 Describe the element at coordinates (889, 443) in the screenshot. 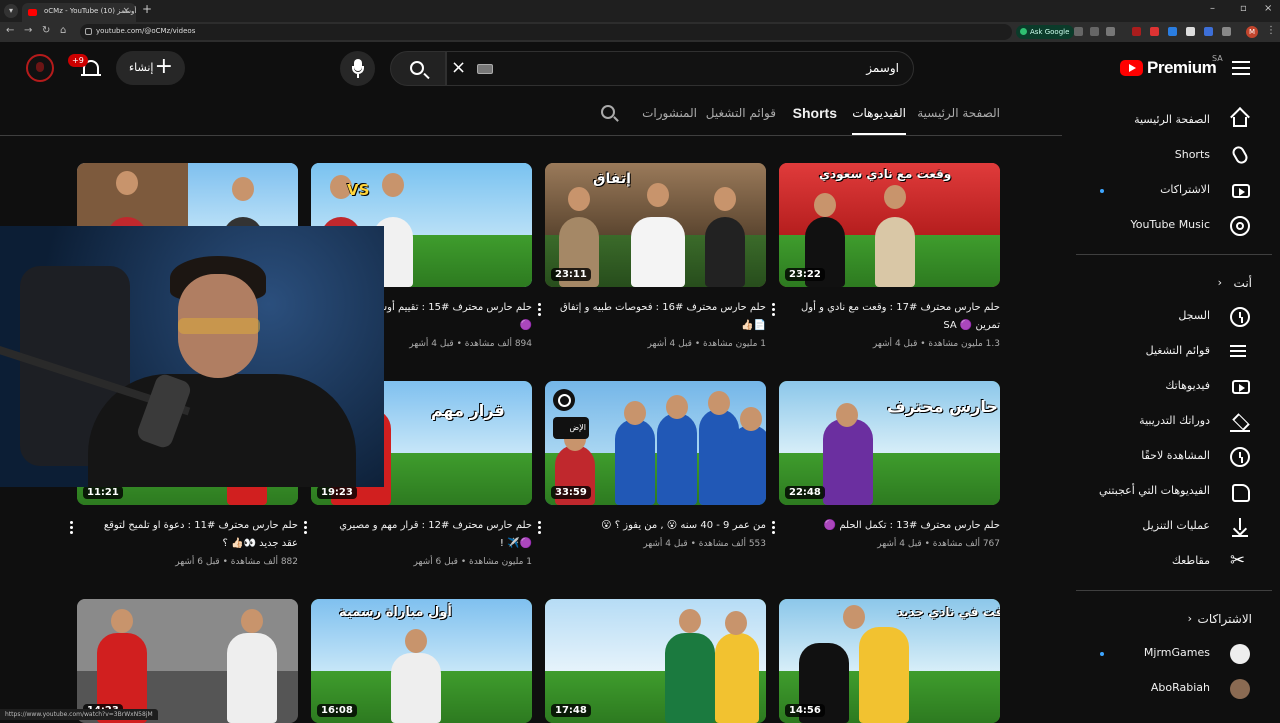

I see `video-thumbnail: حلم حارس محترف 22:48` at that location.